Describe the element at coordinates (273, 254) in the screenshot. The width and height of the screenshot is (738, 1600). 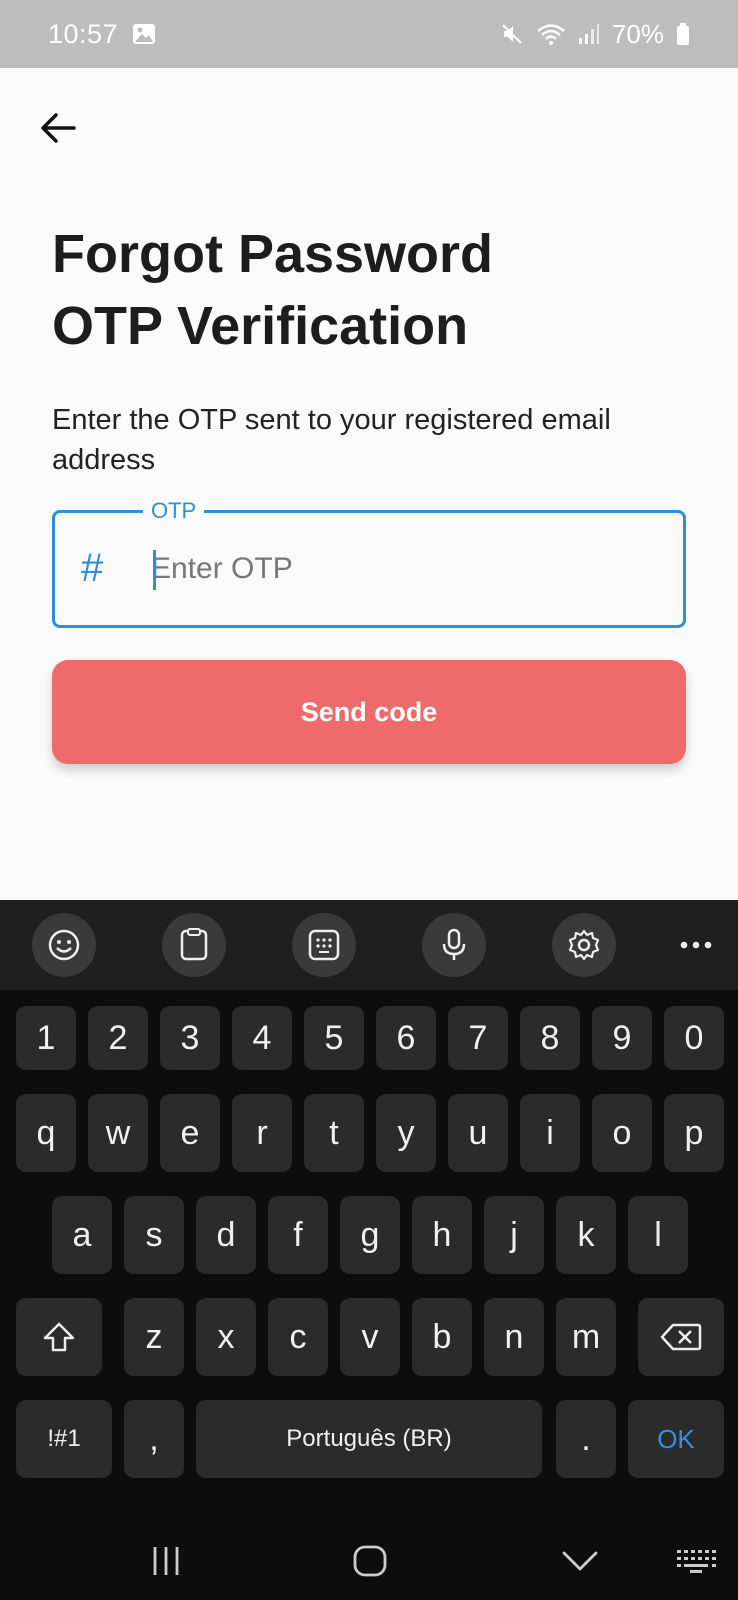
I see `page-title-line1: Forgot Password` at that location.